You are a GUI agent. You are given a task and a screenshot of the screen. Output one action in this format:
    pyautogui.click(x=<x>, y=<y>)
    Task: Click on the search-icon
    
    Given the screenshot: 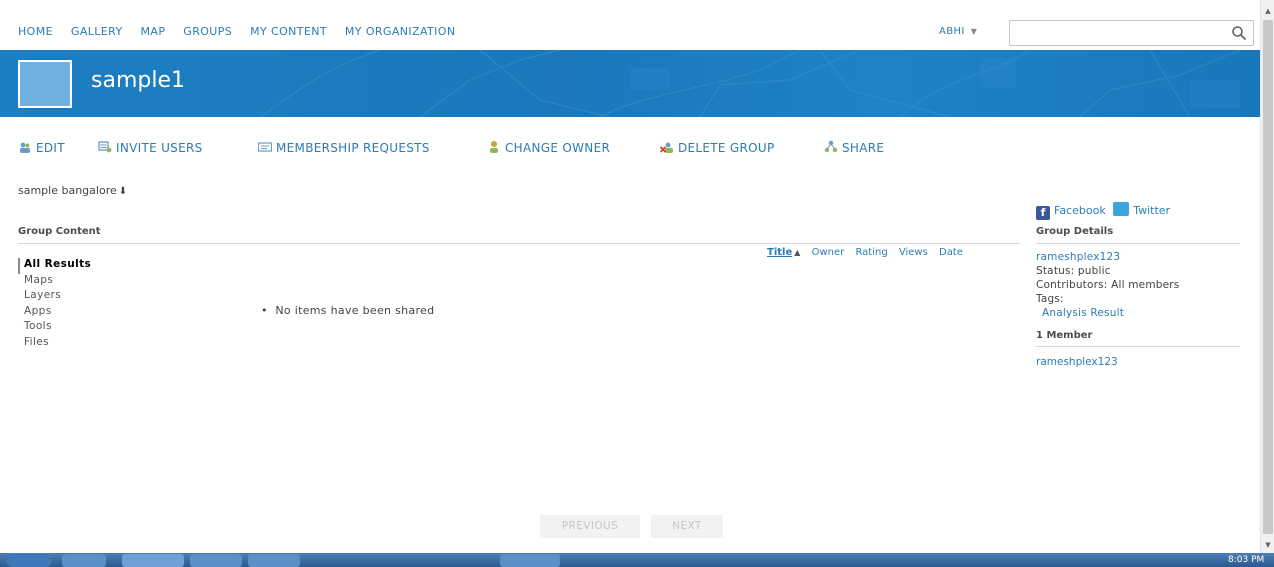 What is the action you would take?
    pyautogui.click(x=1239, y=33)
    